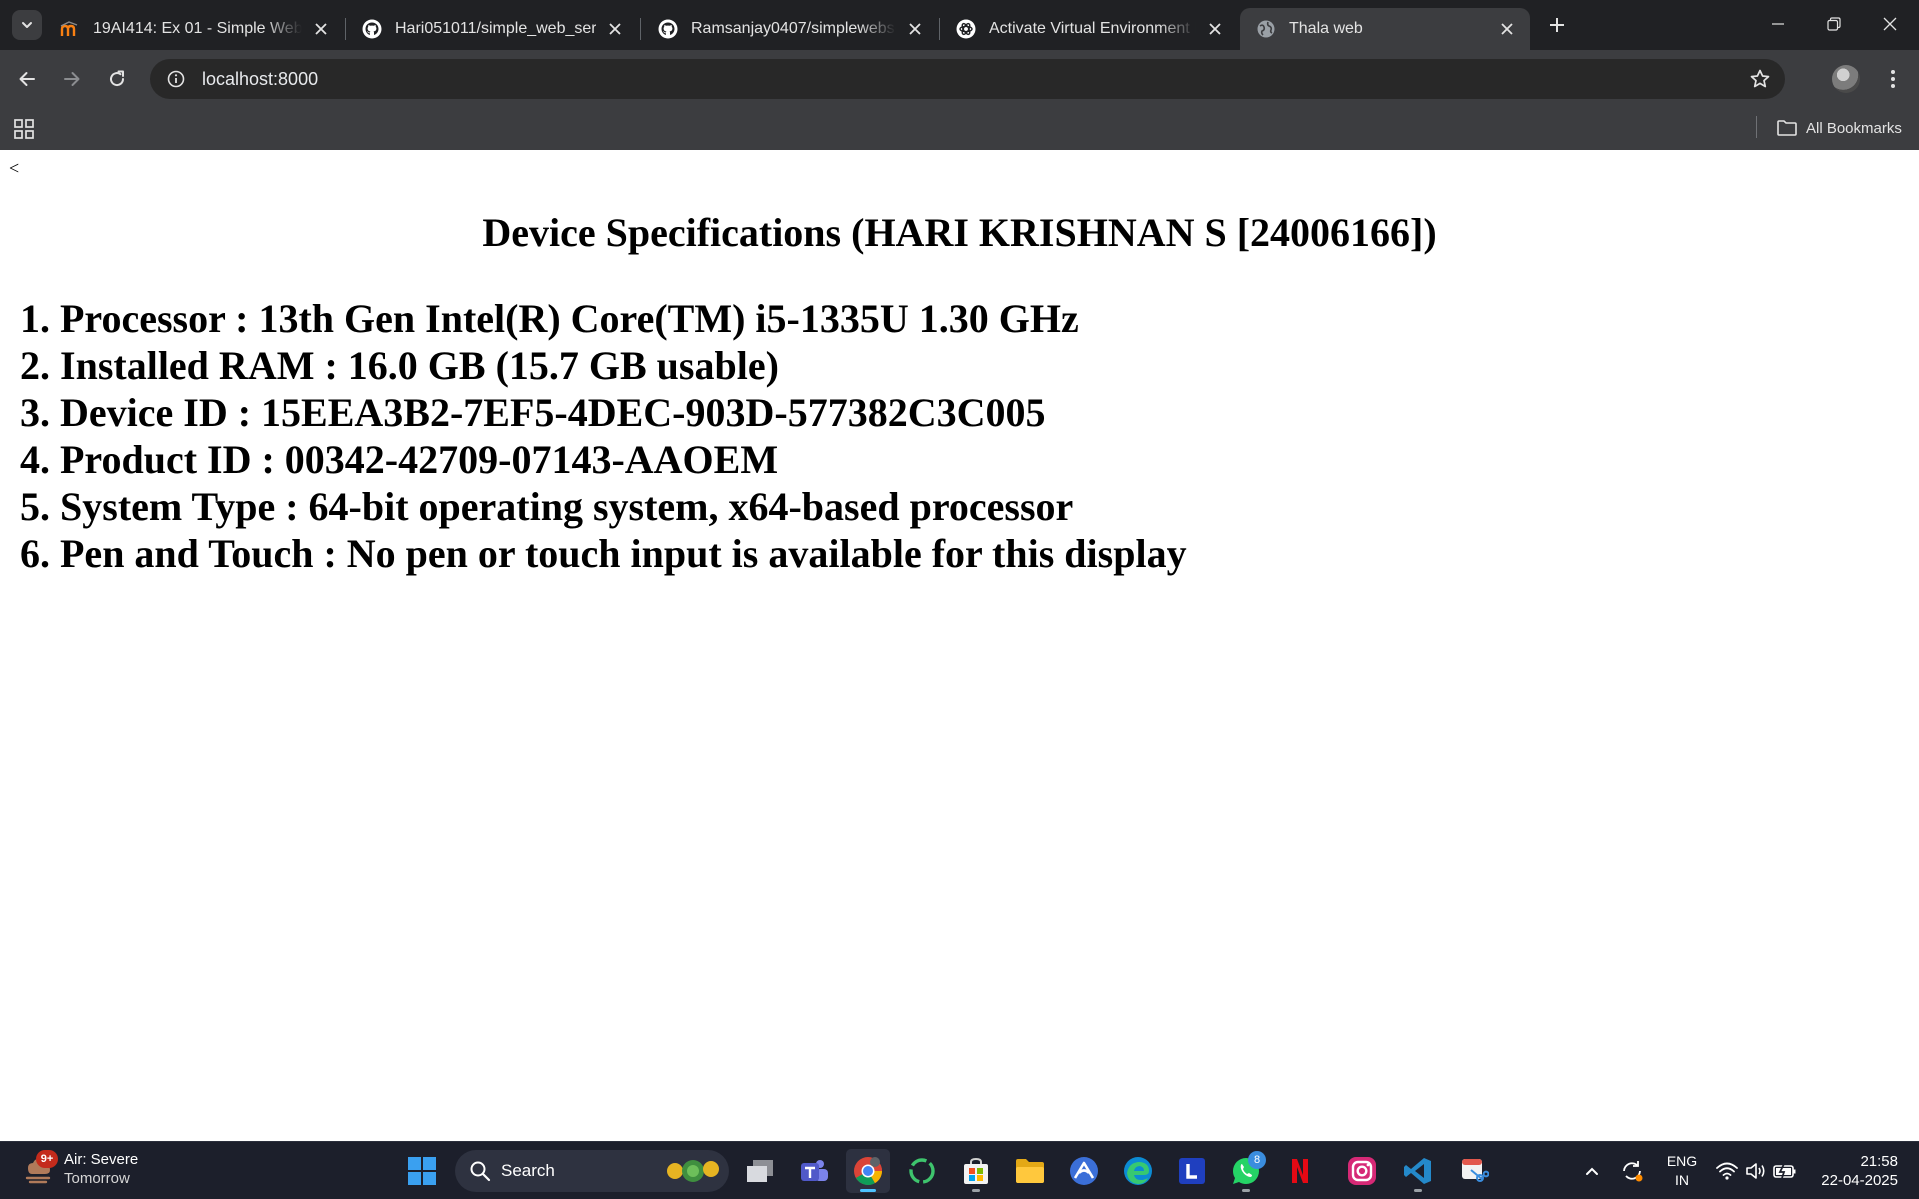 The width and height of the screenshot is (1919, 1199). I want to click on plus-icon, so click(1557, 25).